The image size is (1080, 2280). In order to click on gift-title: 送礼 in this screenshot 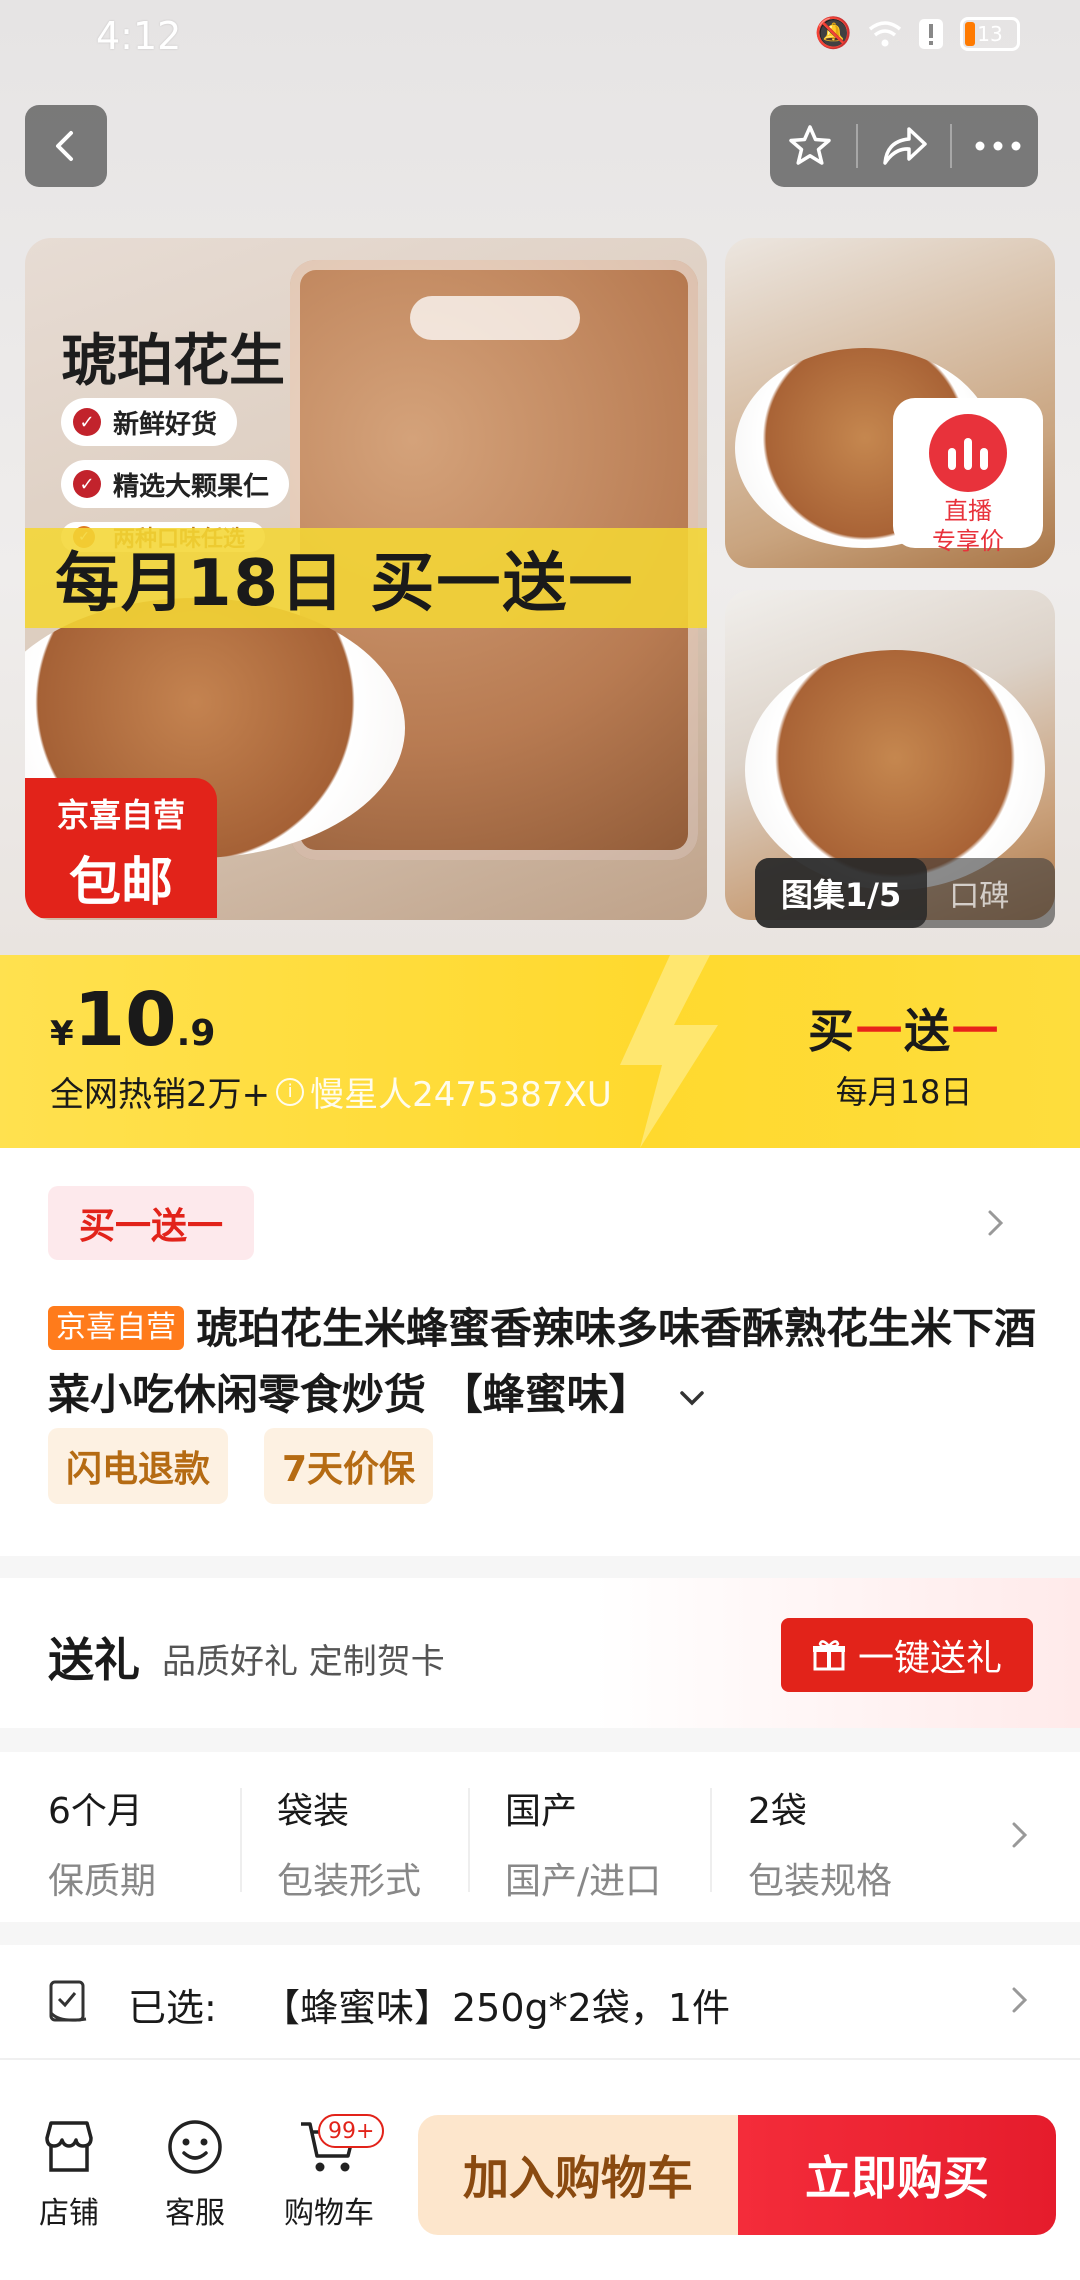, I will do `click(94, 1660)`.